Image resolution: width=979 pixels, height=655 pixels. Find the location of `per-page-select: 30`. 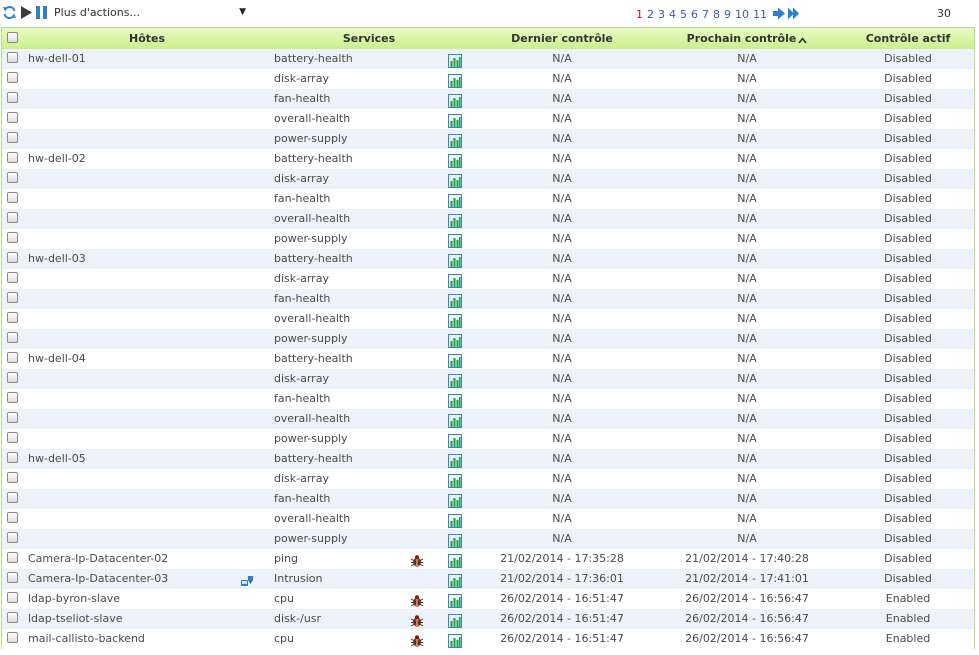

per-page-select: 30 is located at coordinates (944, 14).